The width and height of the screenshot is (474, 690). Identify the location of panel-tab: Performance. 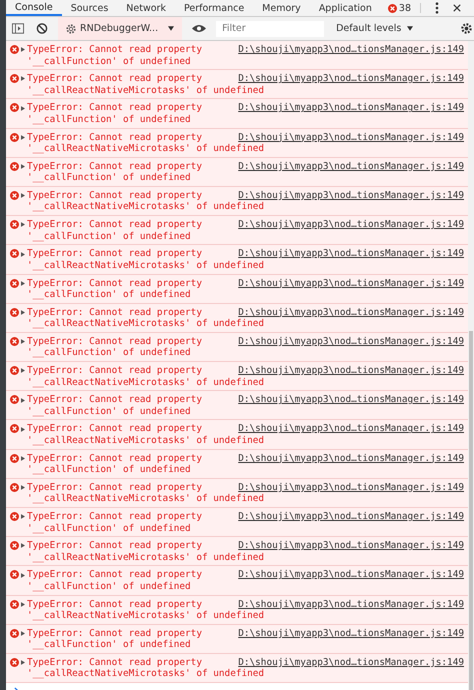
(214, 8).